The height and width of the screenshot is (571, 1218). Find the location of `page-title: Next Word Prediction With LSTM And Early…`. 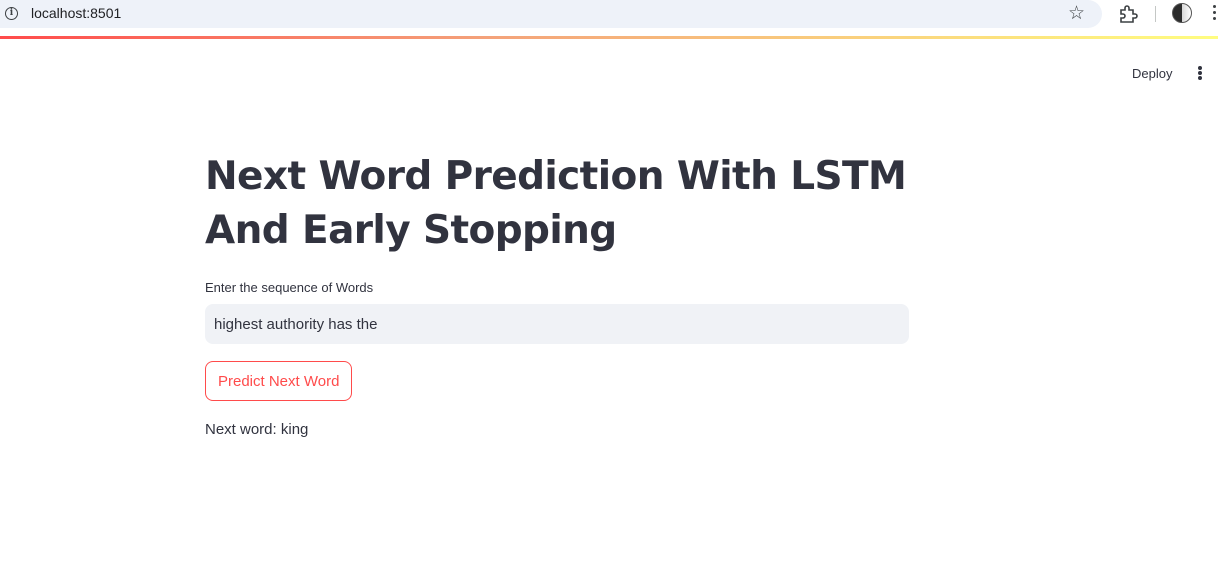

page-title: Next Word Prediction With LSTM And Early… is located at coordinates (556, 203).